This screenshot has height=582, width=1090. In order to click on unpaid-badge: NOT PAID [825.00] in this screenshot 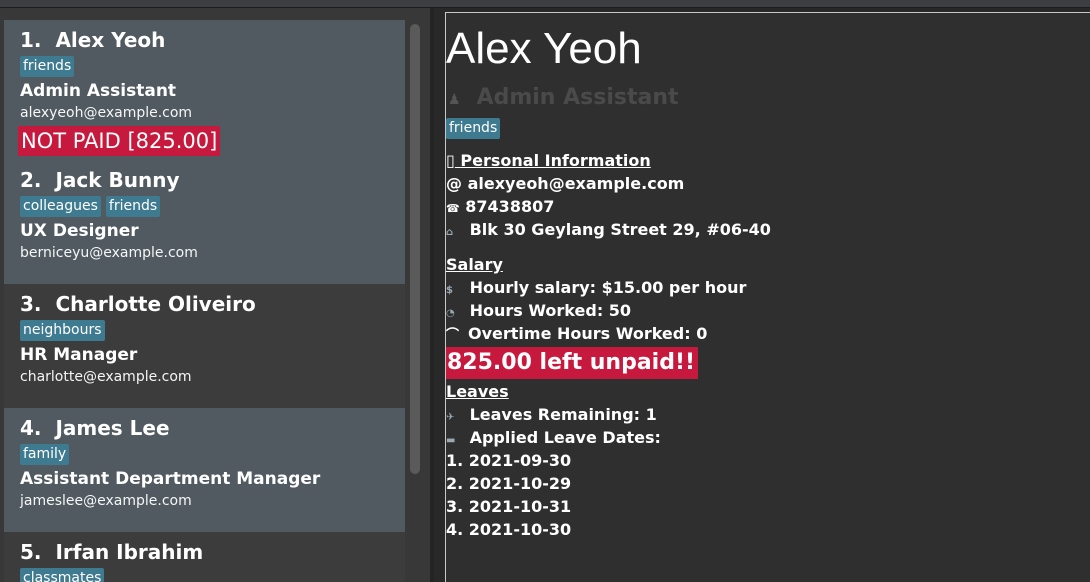, I will do `click(119, 141)`.